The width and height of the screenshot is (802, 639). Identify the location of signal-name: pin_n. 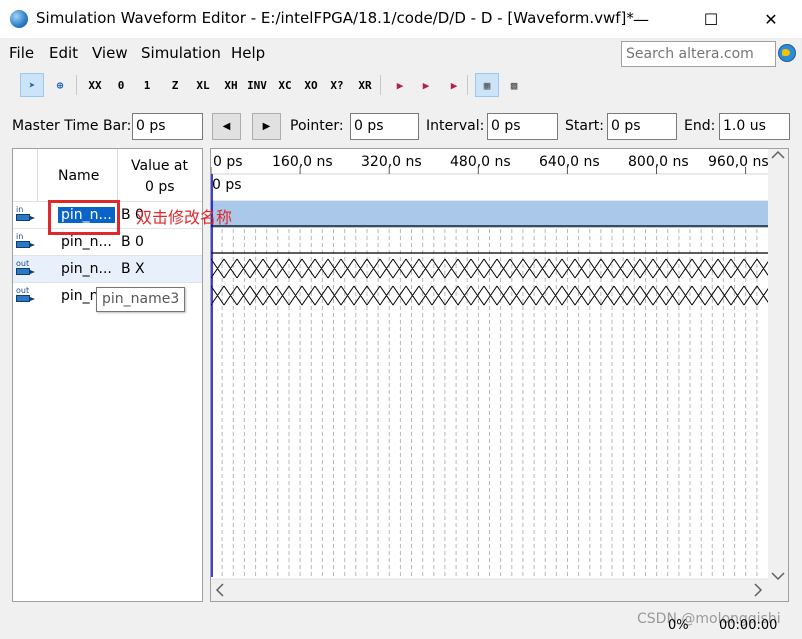
(80, 296).